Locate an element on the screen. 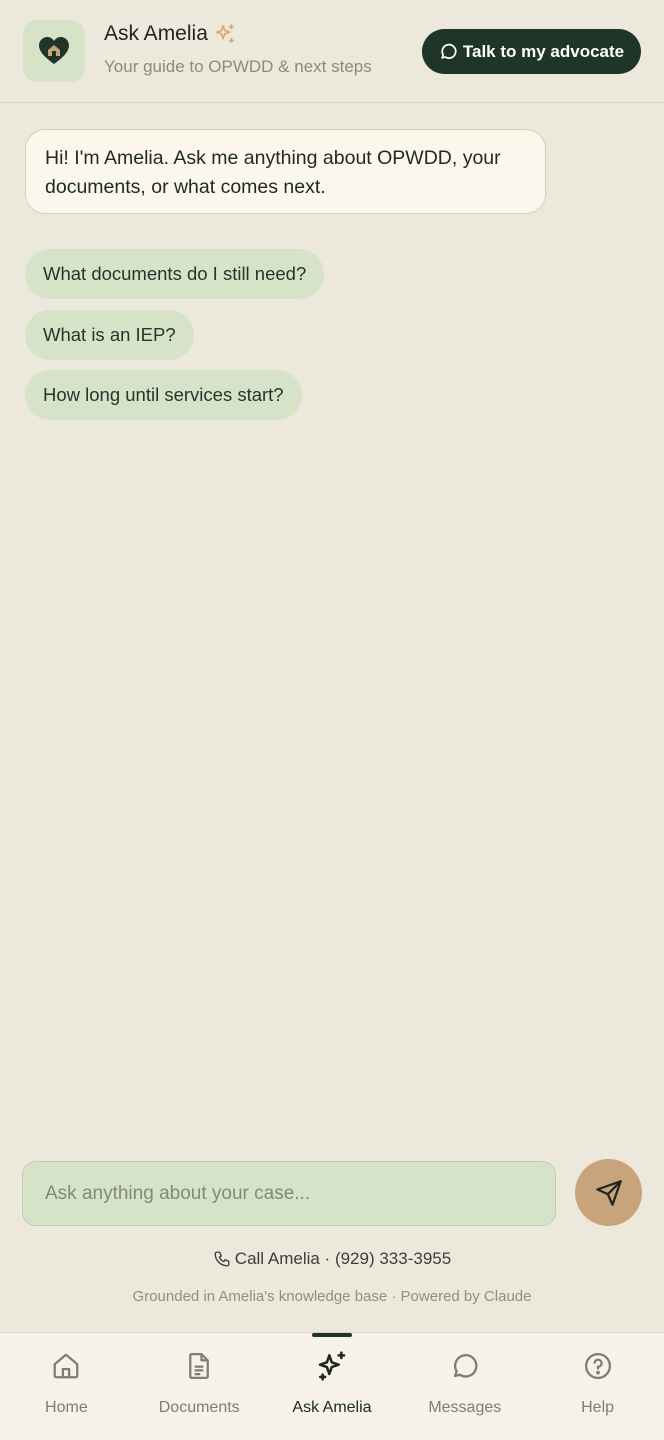 The width and height of the screenshot is (664, 1440). talk-to-advocate-button: Talk to my advocate is located at coordinates (531, 51).